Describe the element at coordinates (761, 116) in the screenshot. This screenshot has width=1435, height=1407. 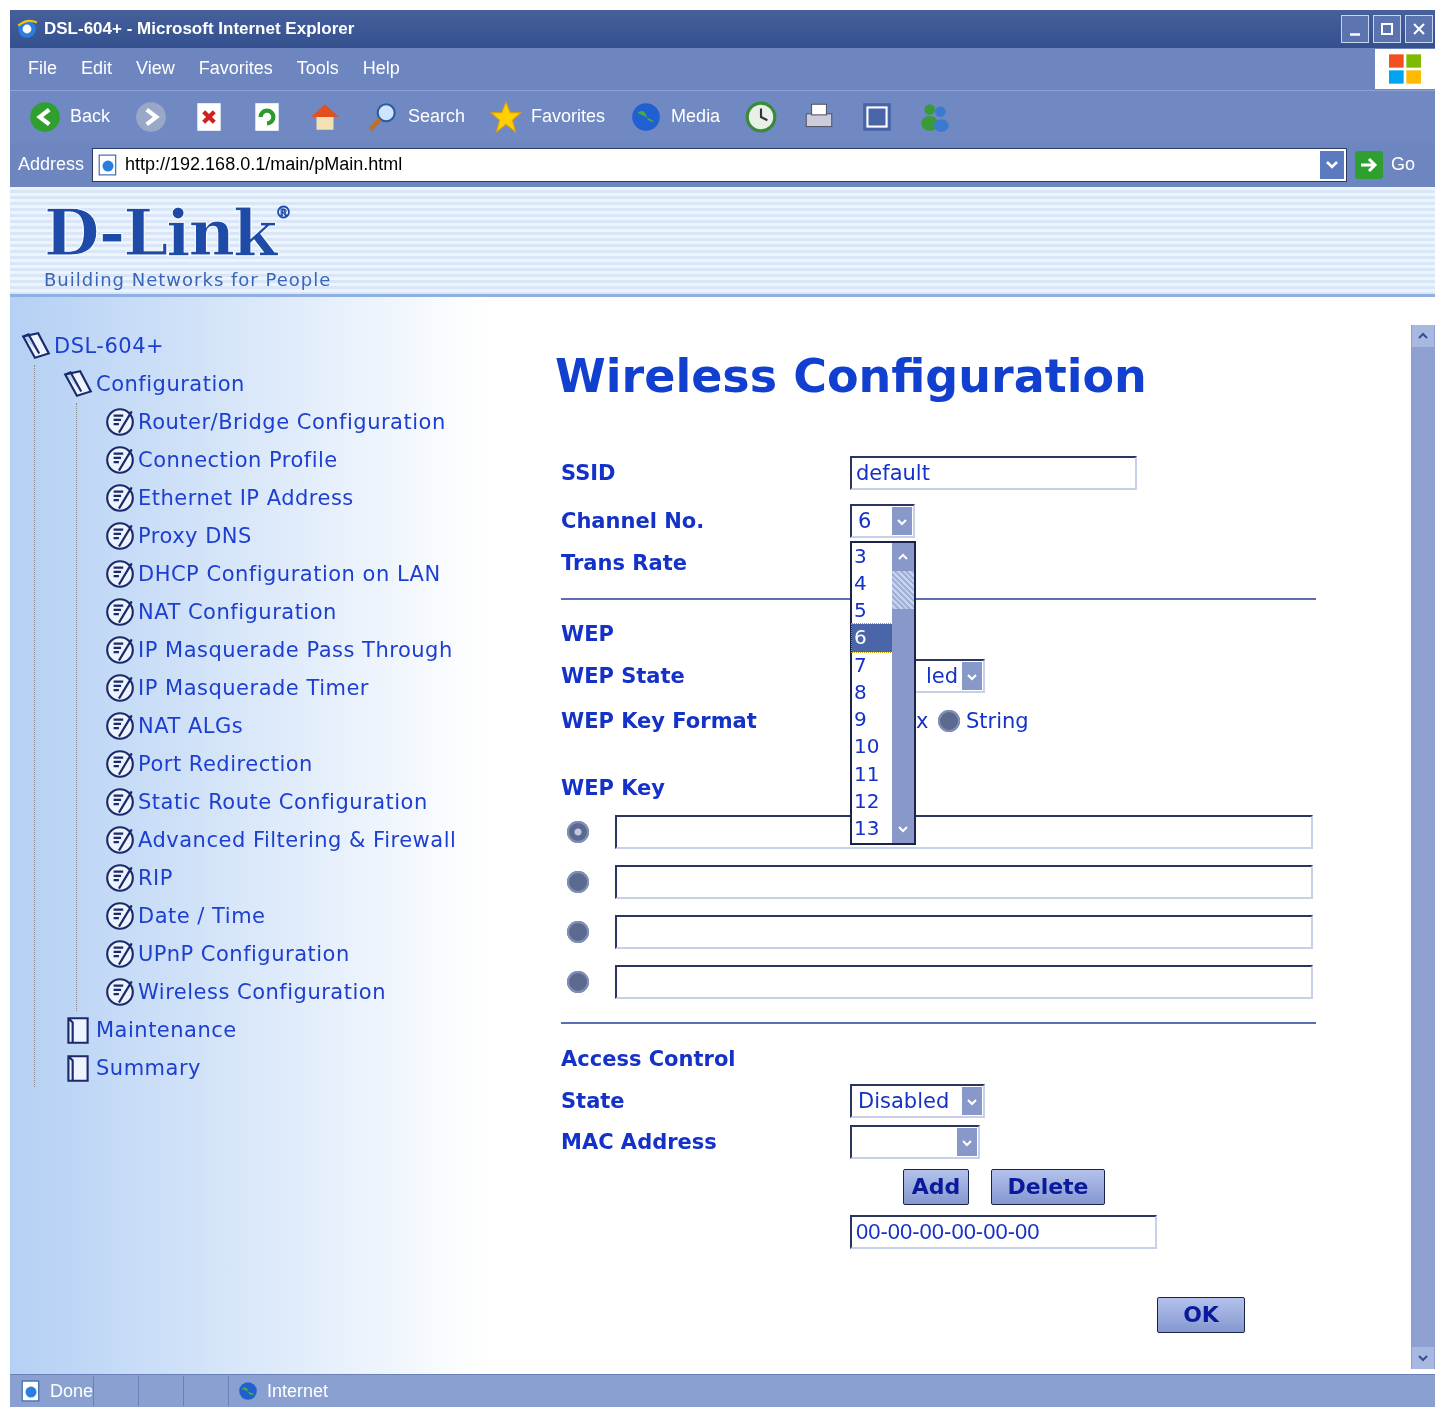
I see `history-icon` at that location.